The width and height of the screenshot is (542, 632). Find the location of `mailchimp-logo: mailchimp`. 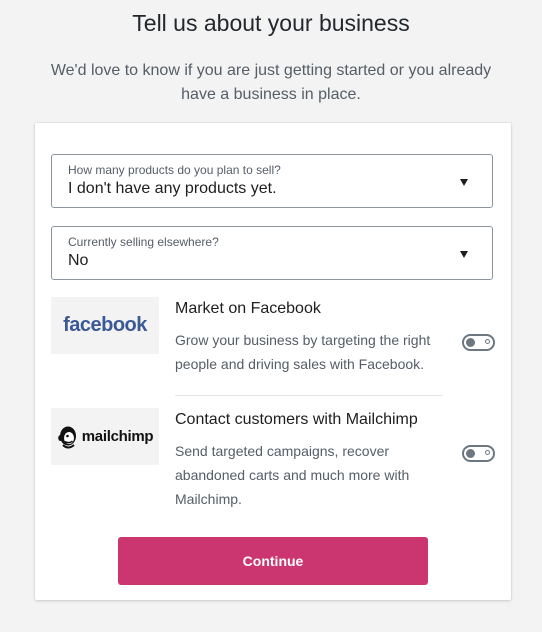

mailchimp-logo: mailchimp is located at coordinates (105, 437).